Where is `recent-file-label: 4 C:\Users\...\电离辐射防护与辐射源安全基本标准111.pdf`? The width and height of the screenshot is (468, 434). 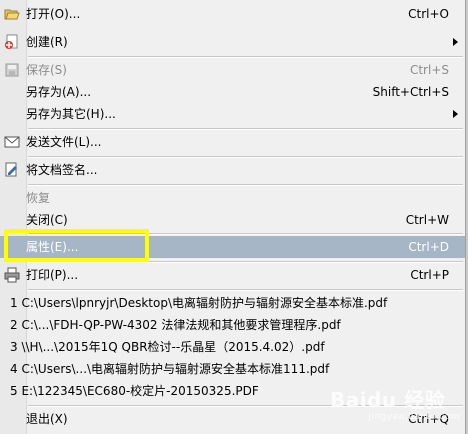
recent-file-label: 4 C:\Users\...\电离辐射防护与辐射源安全基本标准111.pdf is located at coordinates (170, 369).